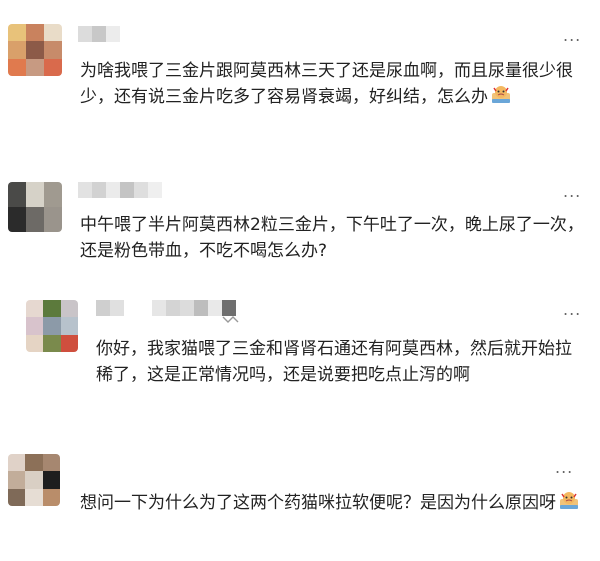  Describe the element at coordinates (230, 319) in the screenshot. I see `reply-arrow-icon` at that location.